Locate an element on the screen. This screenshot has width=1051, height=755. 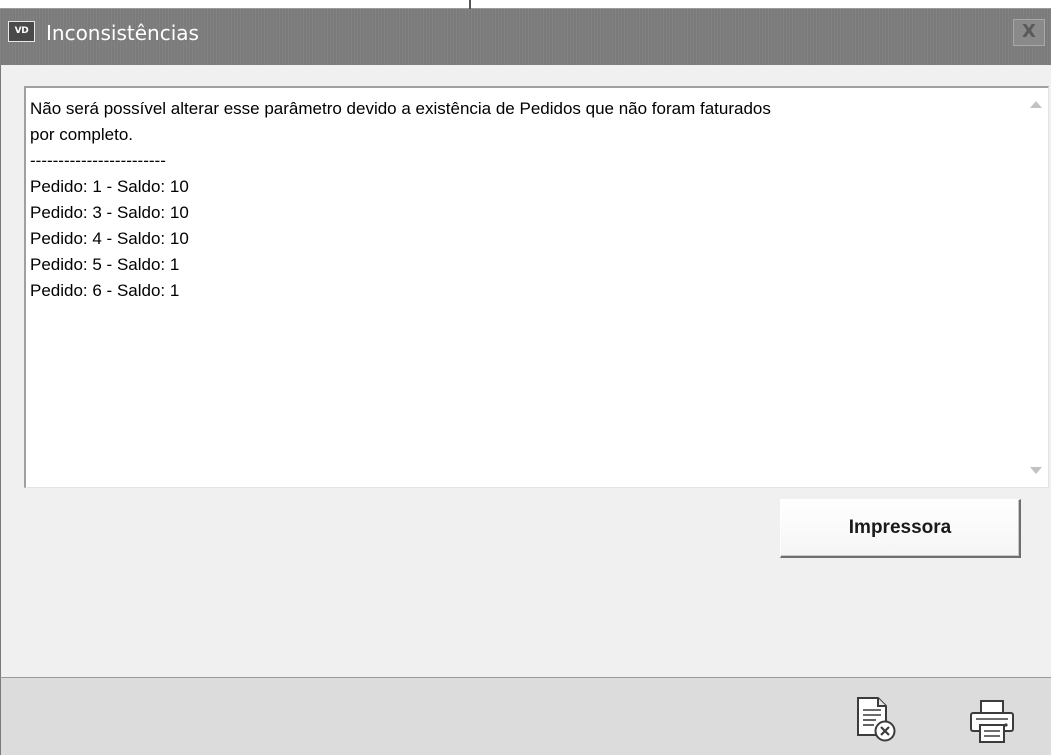
scroll-down-arrow-icon is located at coordinates (1036, 470).